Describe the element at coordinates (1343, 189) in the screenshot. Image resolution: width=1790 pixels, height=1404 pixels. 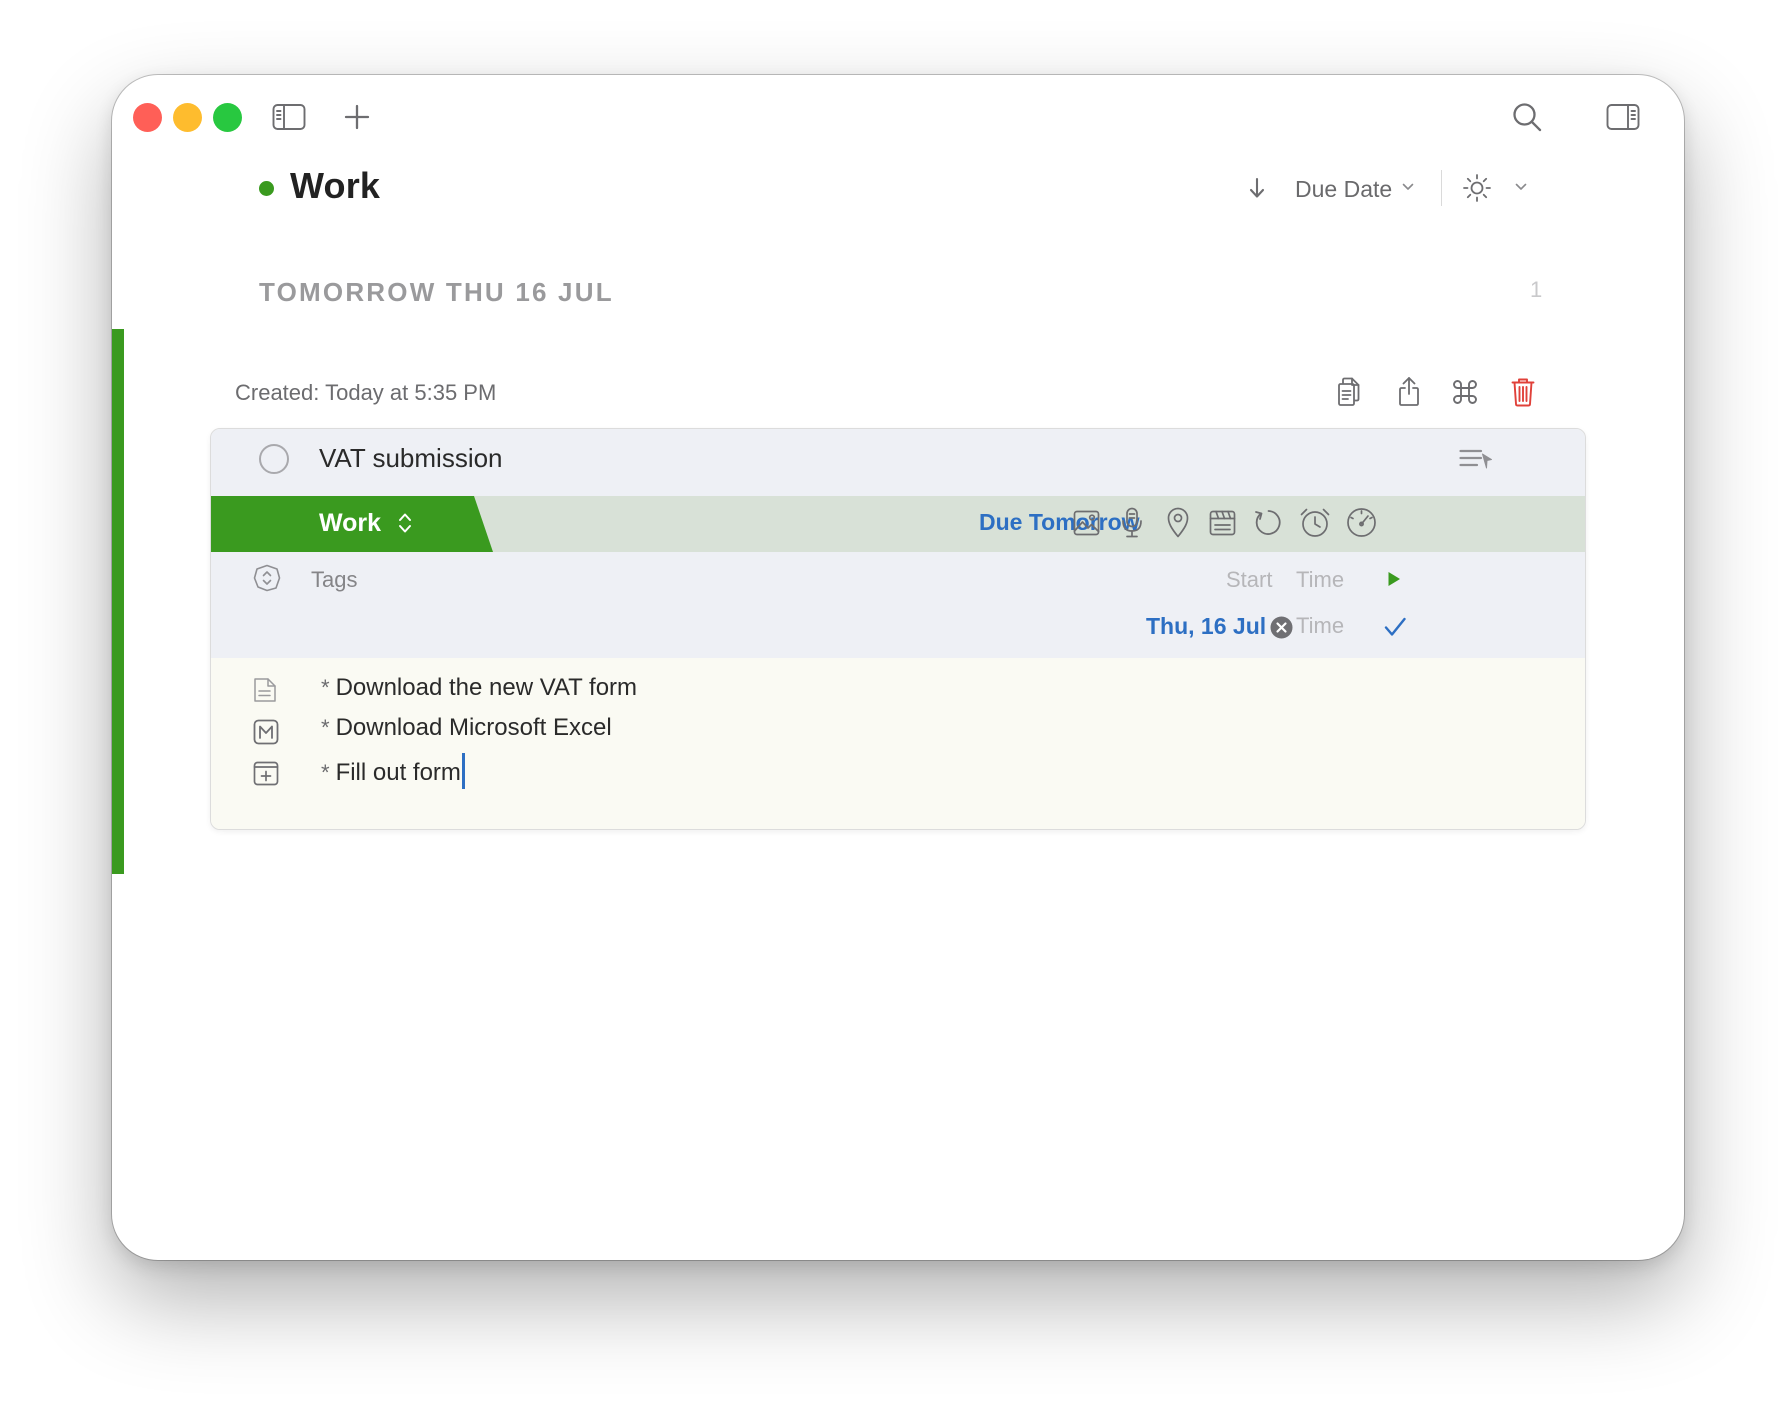
I see `sort-dropdown: Due Date` at that location.